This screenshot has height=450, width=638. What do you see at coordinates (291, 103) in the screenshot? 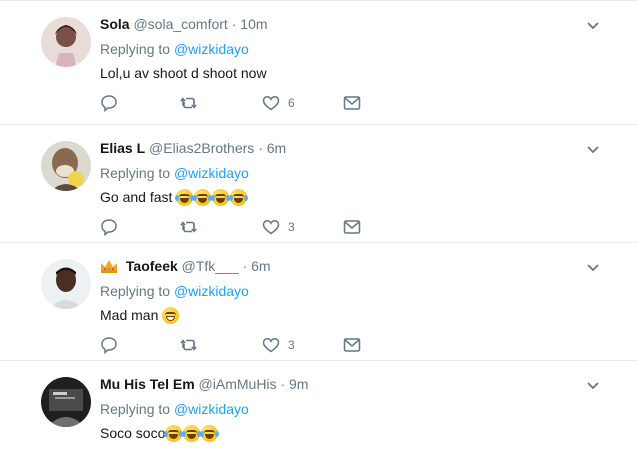
I see `like-count: 6` at bounding box center [291, 103].